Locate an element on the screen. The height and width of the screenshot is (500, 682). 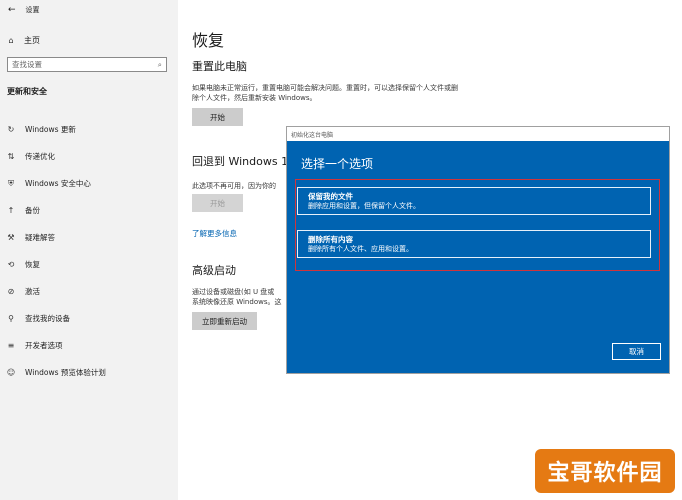
sidebar-item-label: 备份 is located at coordinates (32, 210).